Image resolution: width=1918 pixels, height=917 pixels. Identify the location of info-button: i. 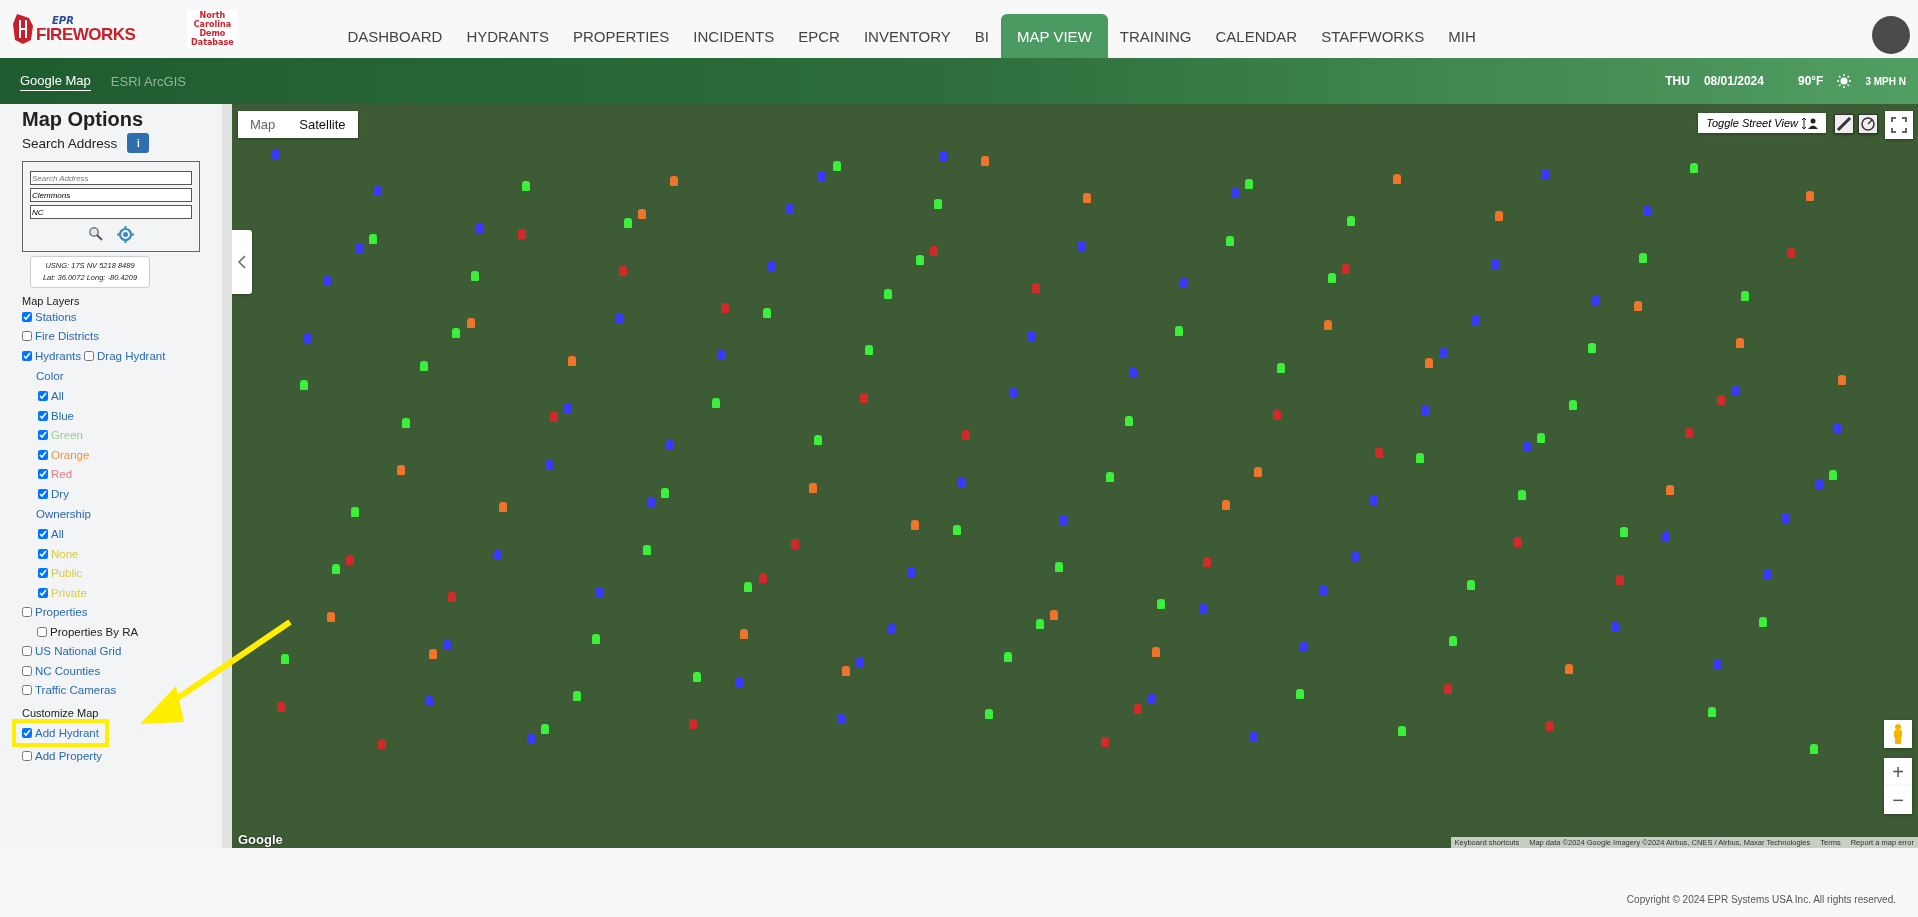
(138, 143).